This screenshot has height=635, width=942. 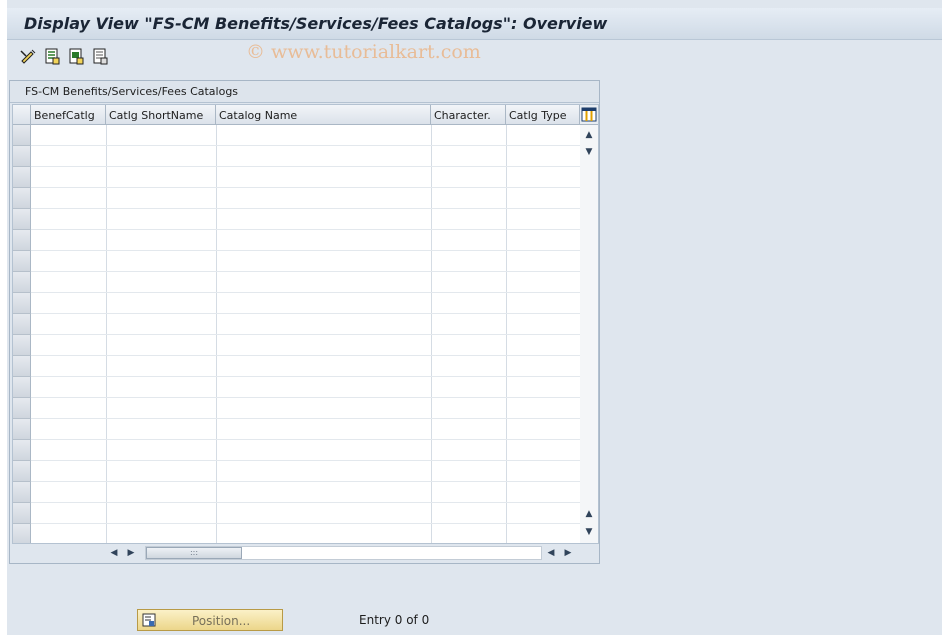 I want to click on window-left-edge, so click(x=3, y=317).